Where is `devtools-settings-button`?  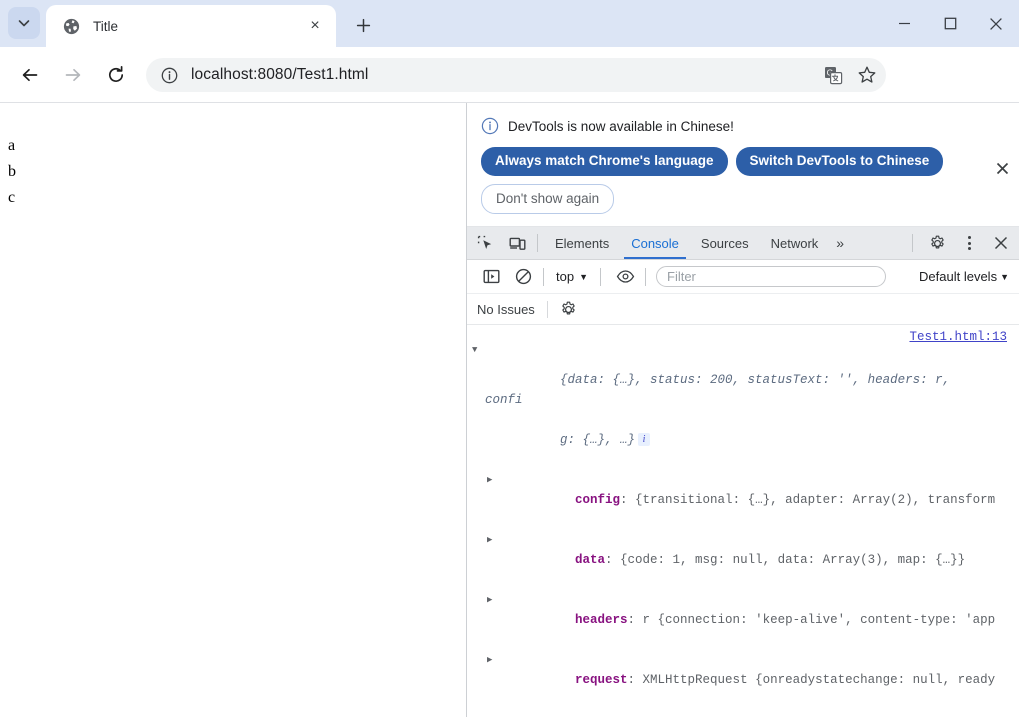 devtools-settings-button is located at coordinates (937, 243).